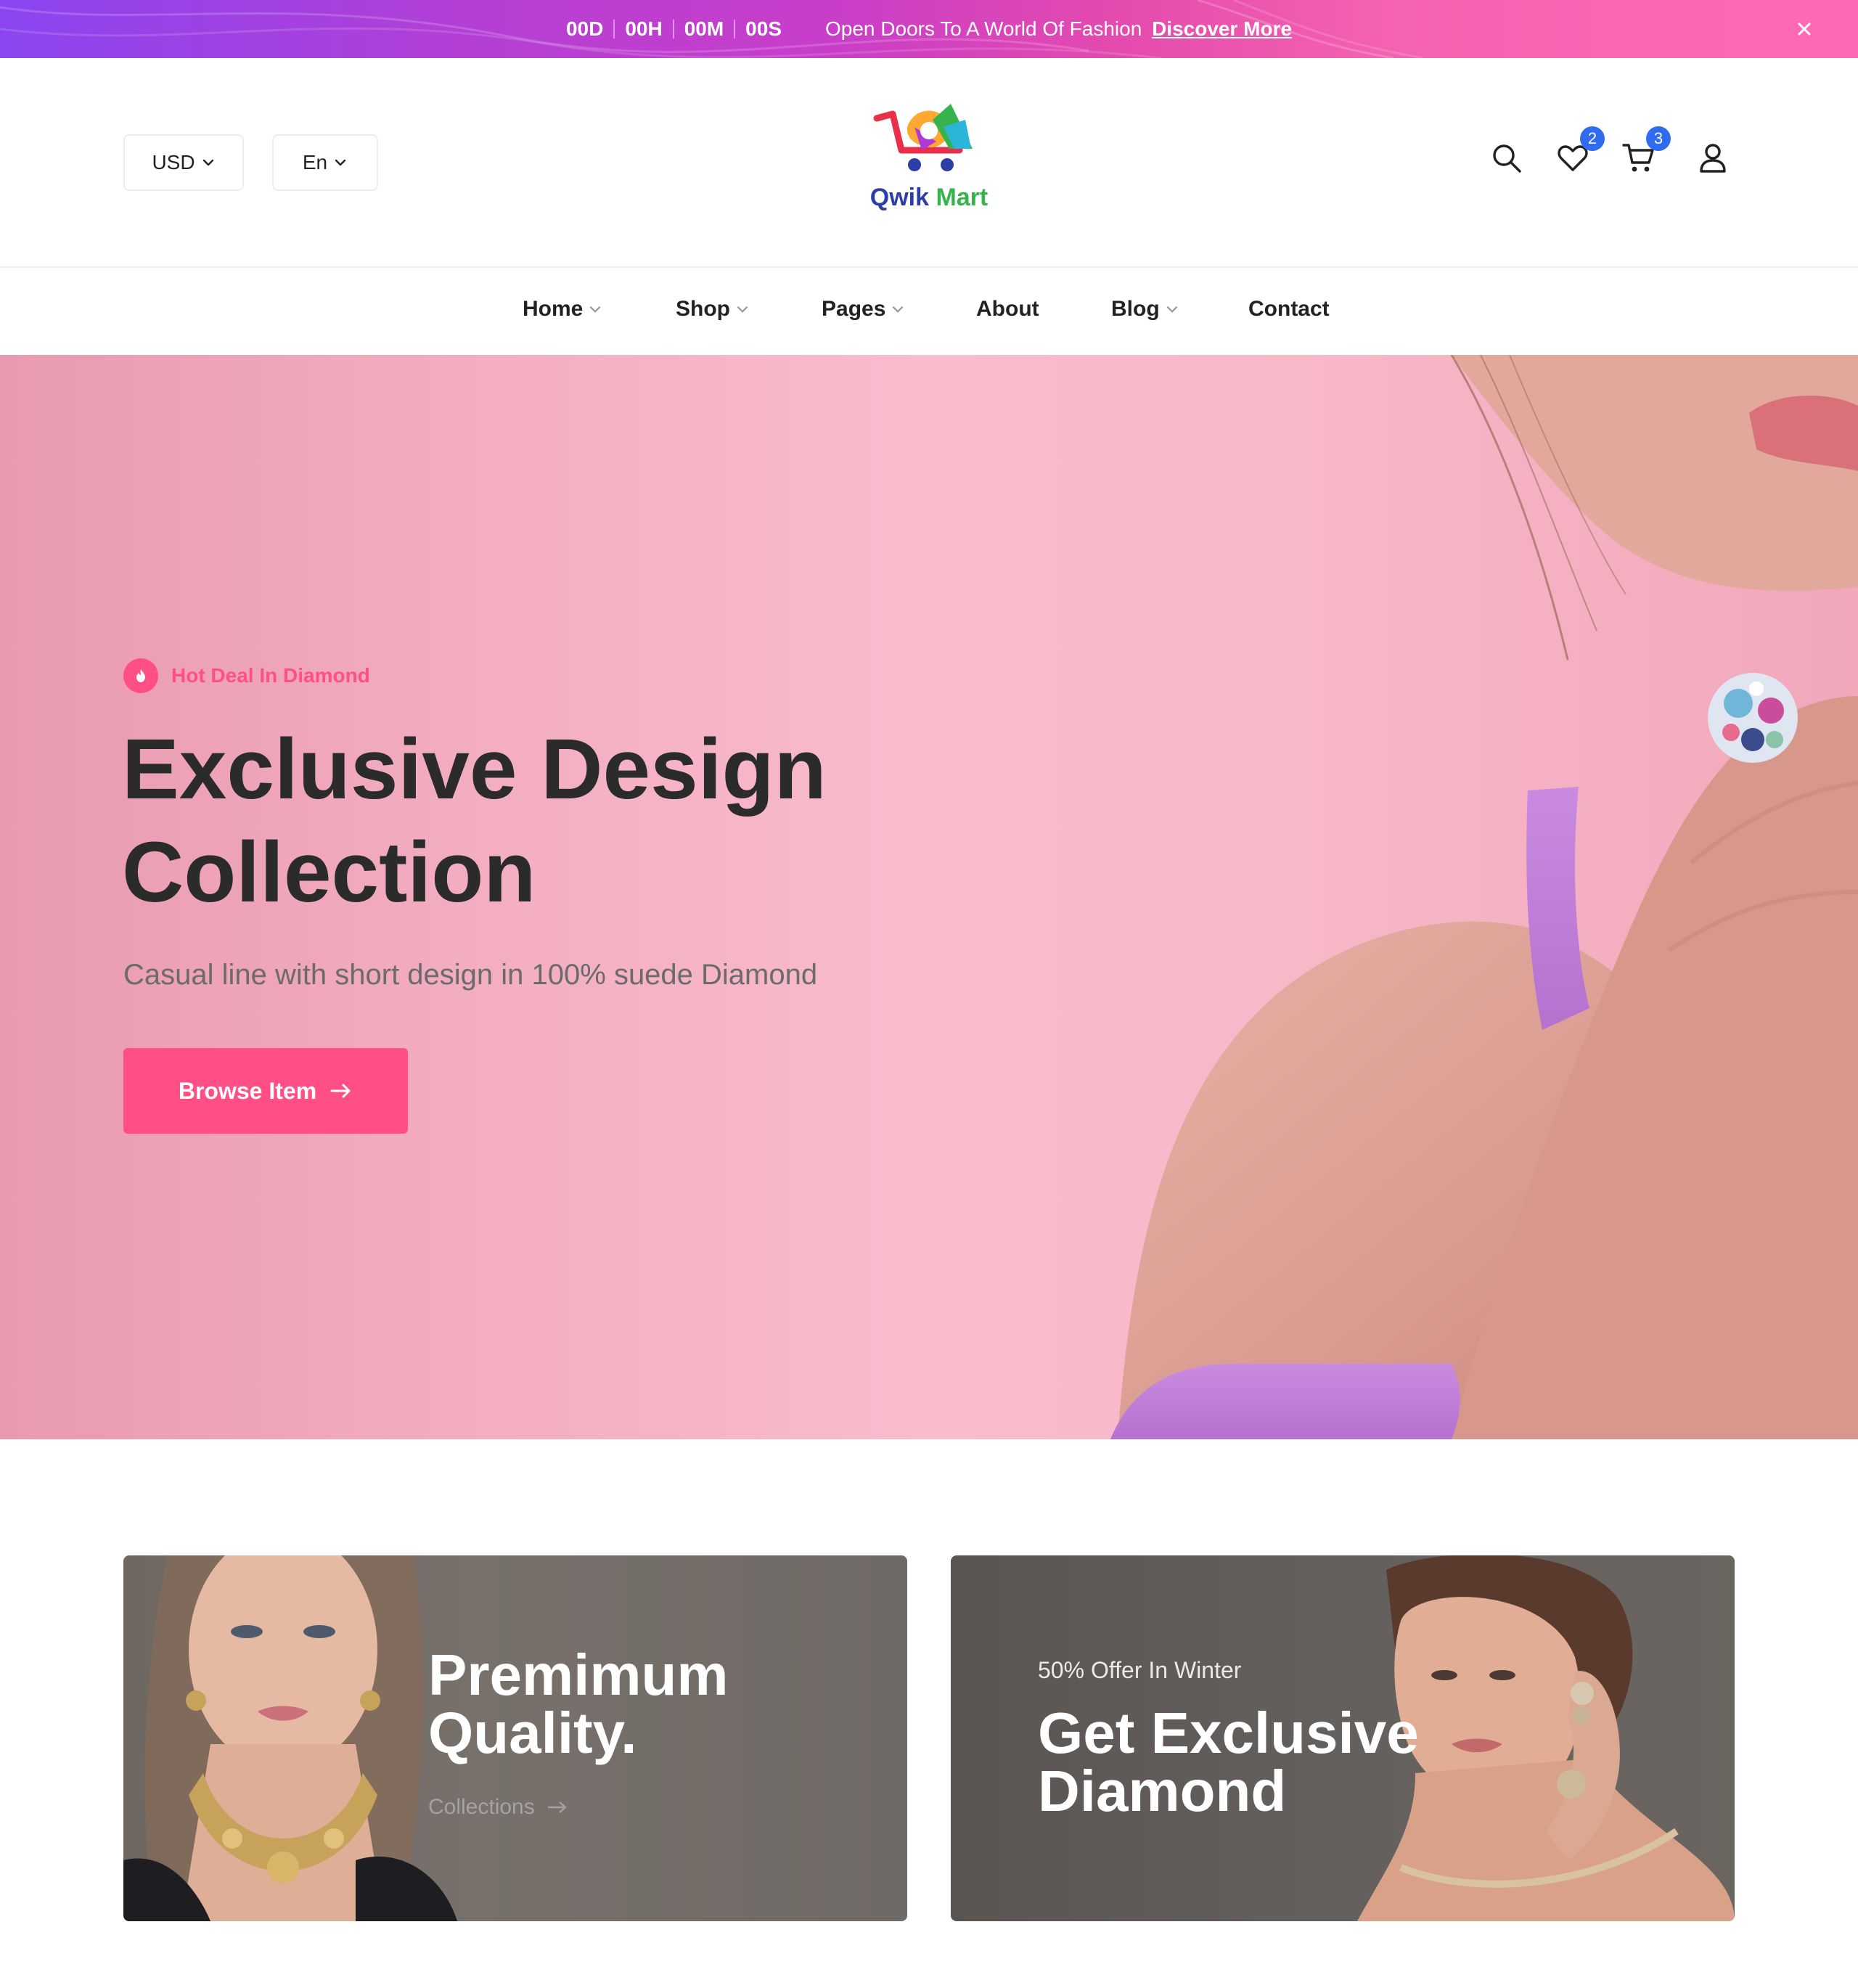 The height and width of the screenshot is (1988, 1858). I want to click on currency-label: USD, so click(174, 162).